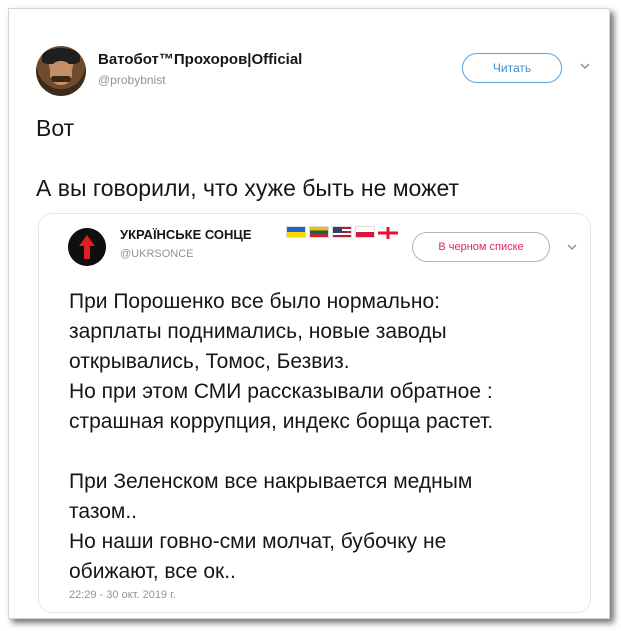  I want to click on quoted-text-line: страшная коррупция, индекс борща растет., so click(281, 421).